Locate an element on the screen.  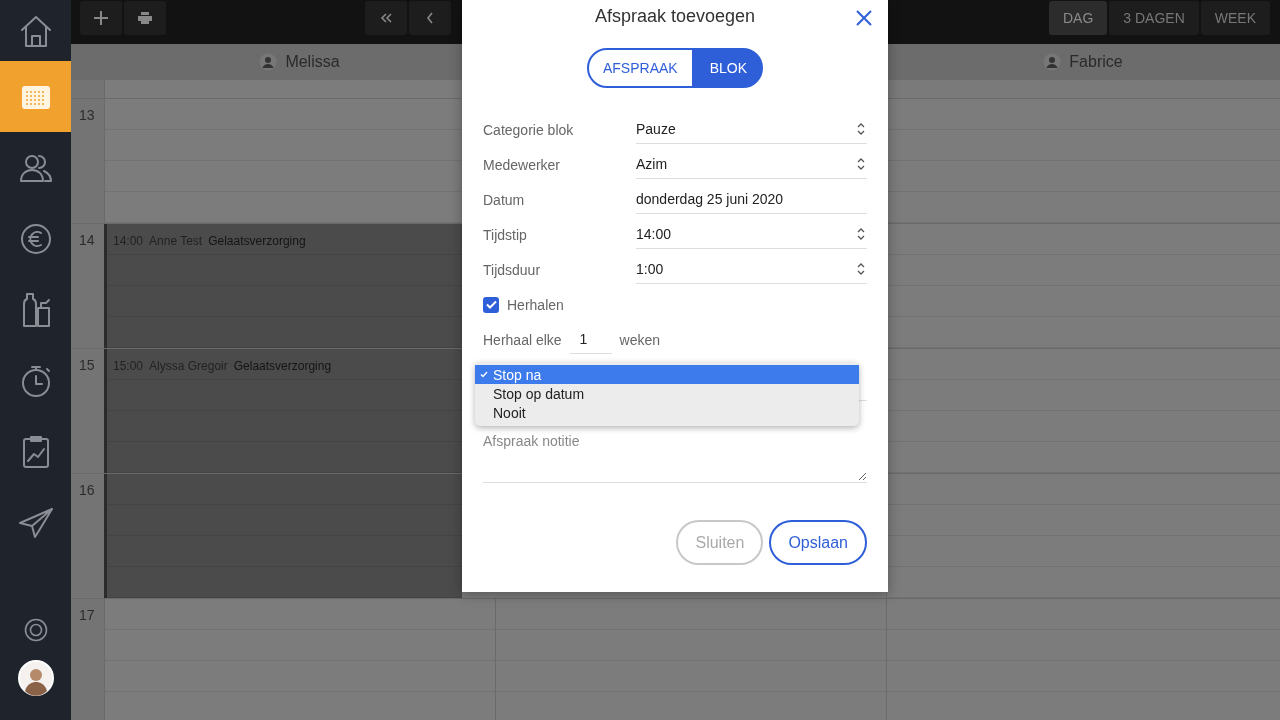
view-tab: 3 DAGEN is located at coordinates (1154, 18).